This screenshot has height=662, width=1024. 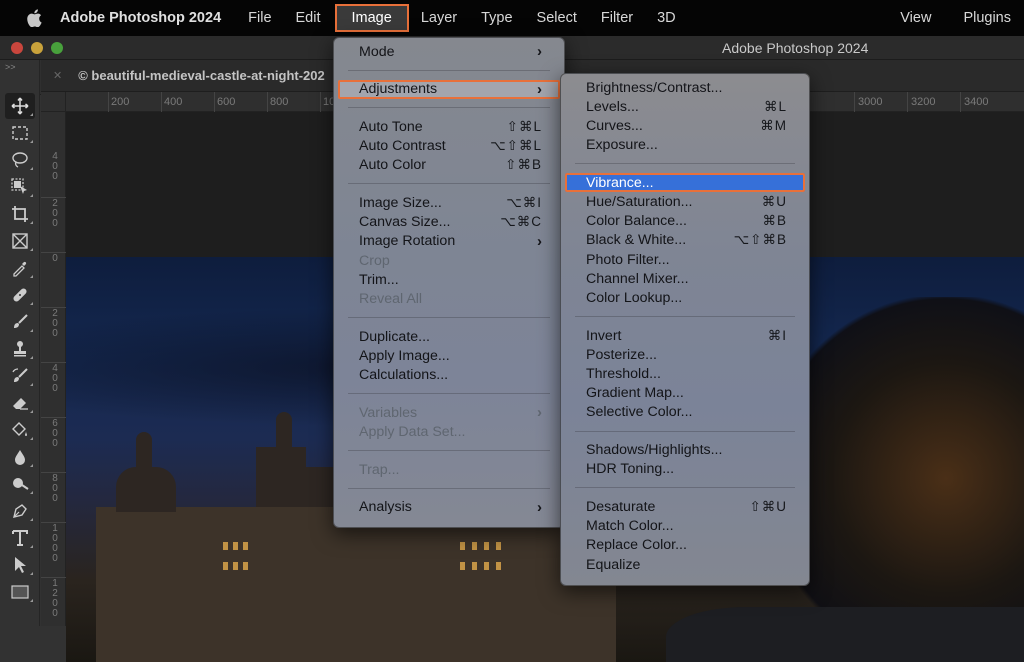 What do you see at coordinates (20, 106) in the screenshot?
I see `move-tool-button` at bounding box center [20, 106].